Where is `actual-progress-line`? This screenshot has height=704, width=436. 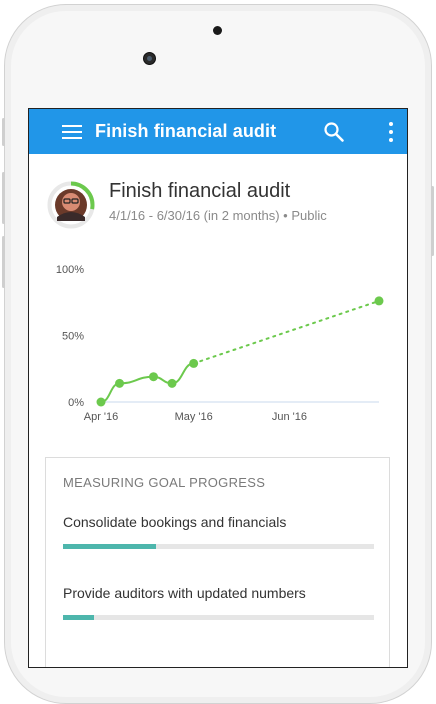
actual-progress-line is located at coordinates (147, 382).